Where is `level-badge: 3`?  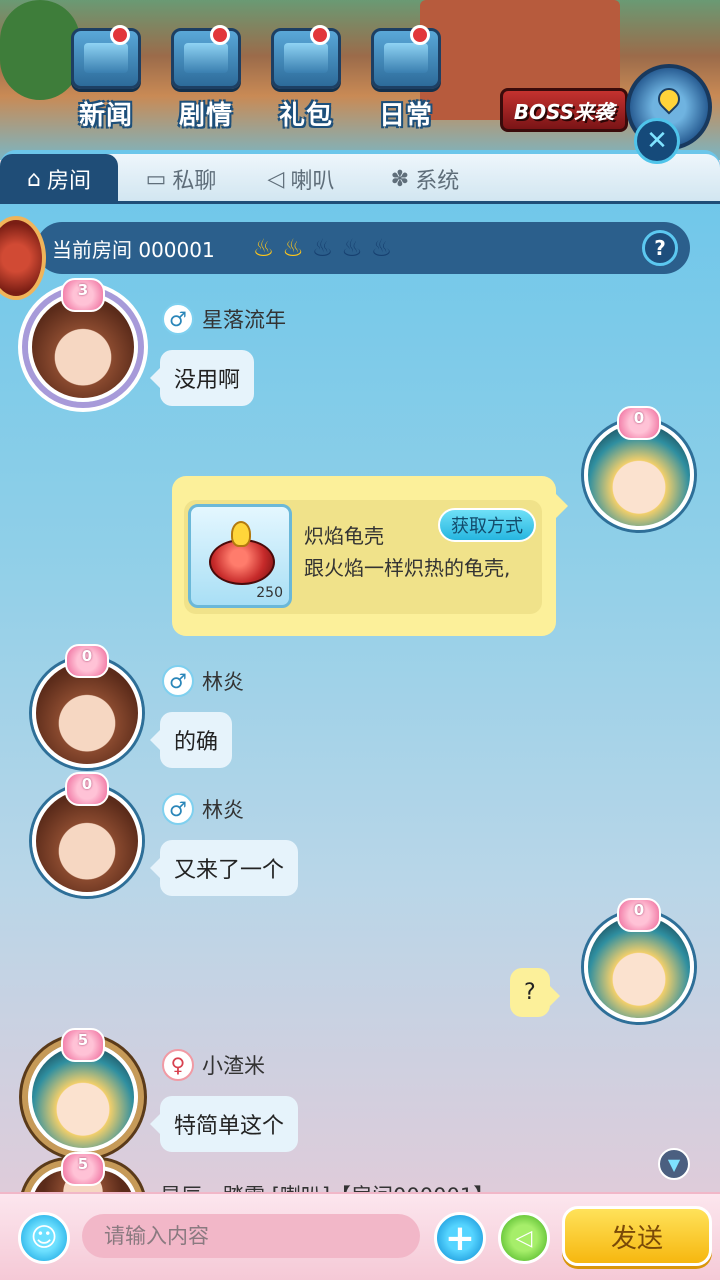 level-badge: 3 is located at coordinates (83, 295).